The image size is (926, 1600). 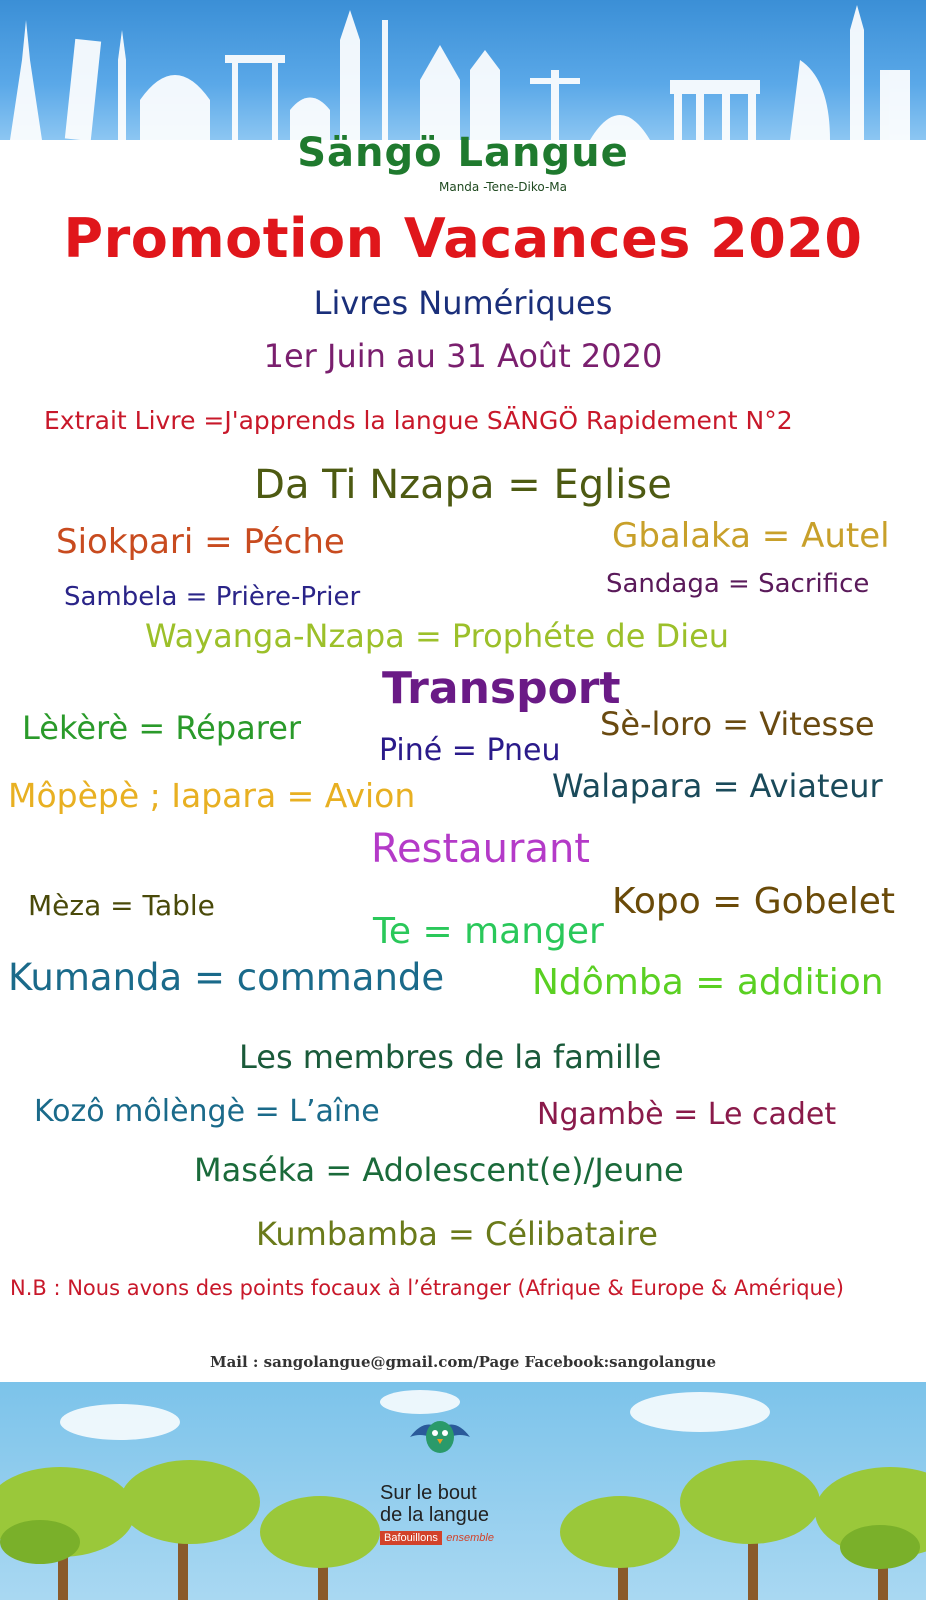 What do you see at coordinates (708, 982) in the screenshot?
I see `word-ndomba: Ndômba = addition` at bounding box center [708, 982].